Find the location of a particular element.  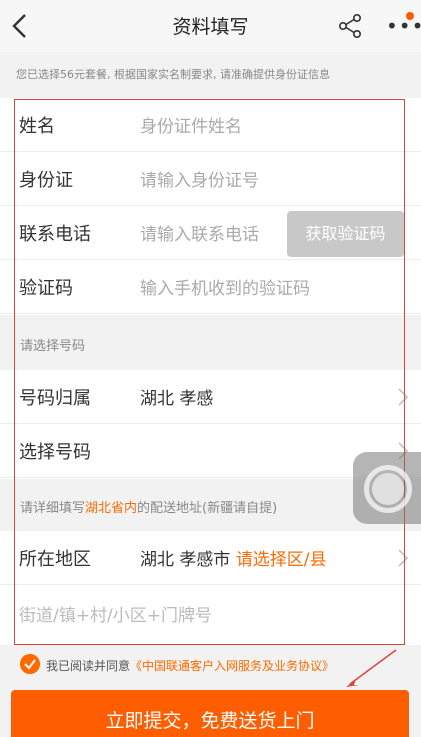

area-value: 湖北 孝感市 请选择区/县 is located at coordinates (233, 560).